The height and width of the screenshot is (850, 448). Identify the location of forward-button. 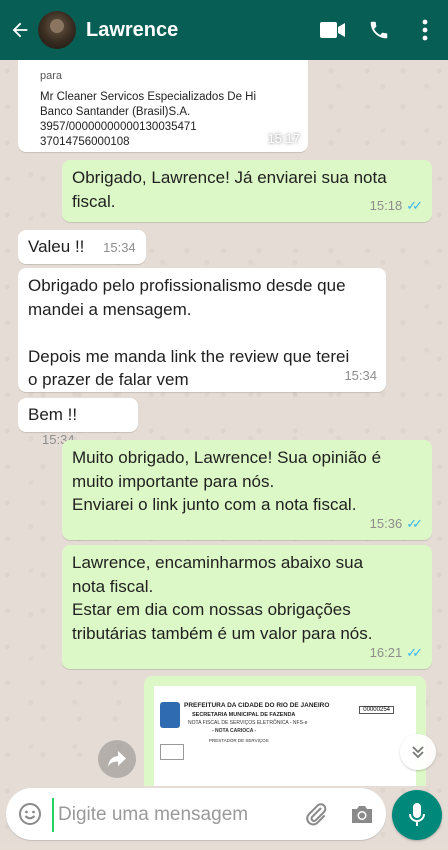
(117, 759).